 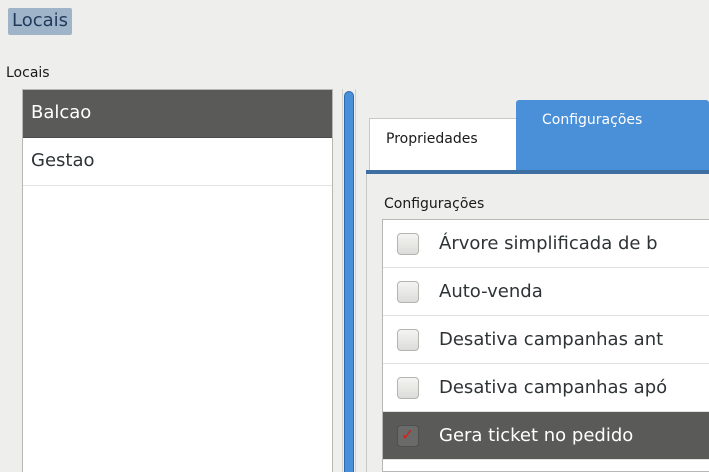 I want to click on config-item-desativa-ant: Desativa campanhas ant, so click(x=546, y=340).